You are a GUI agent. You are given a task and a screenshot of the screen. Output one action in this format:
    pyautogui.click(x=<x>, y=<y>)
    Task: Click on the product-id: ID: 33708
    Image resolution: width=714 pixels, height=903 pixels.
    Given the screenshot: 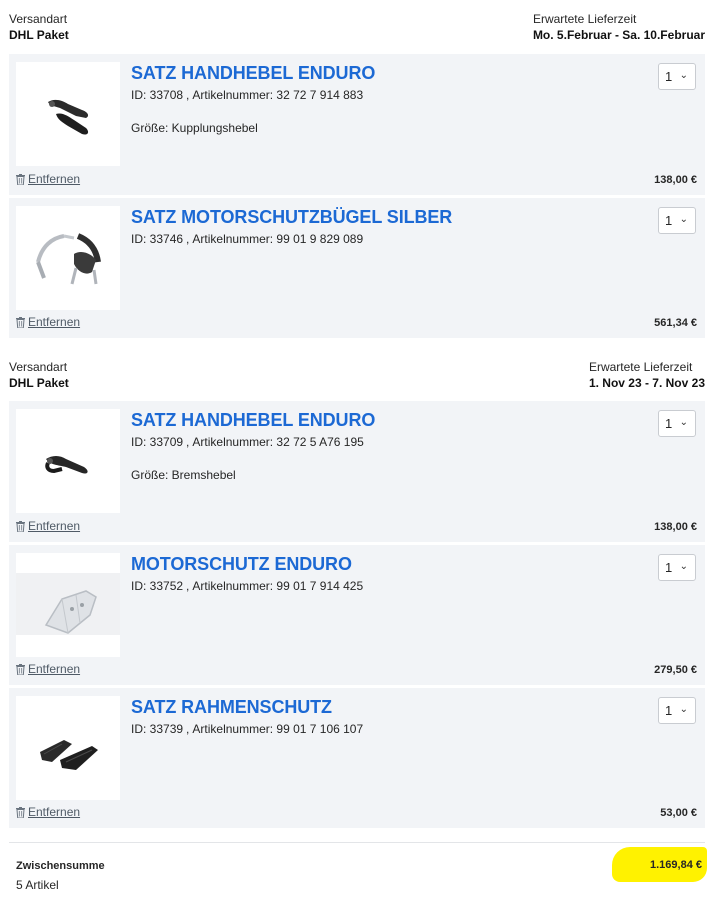 What is the action you would take?
    pyautogui.click(x=157, y=95)
    